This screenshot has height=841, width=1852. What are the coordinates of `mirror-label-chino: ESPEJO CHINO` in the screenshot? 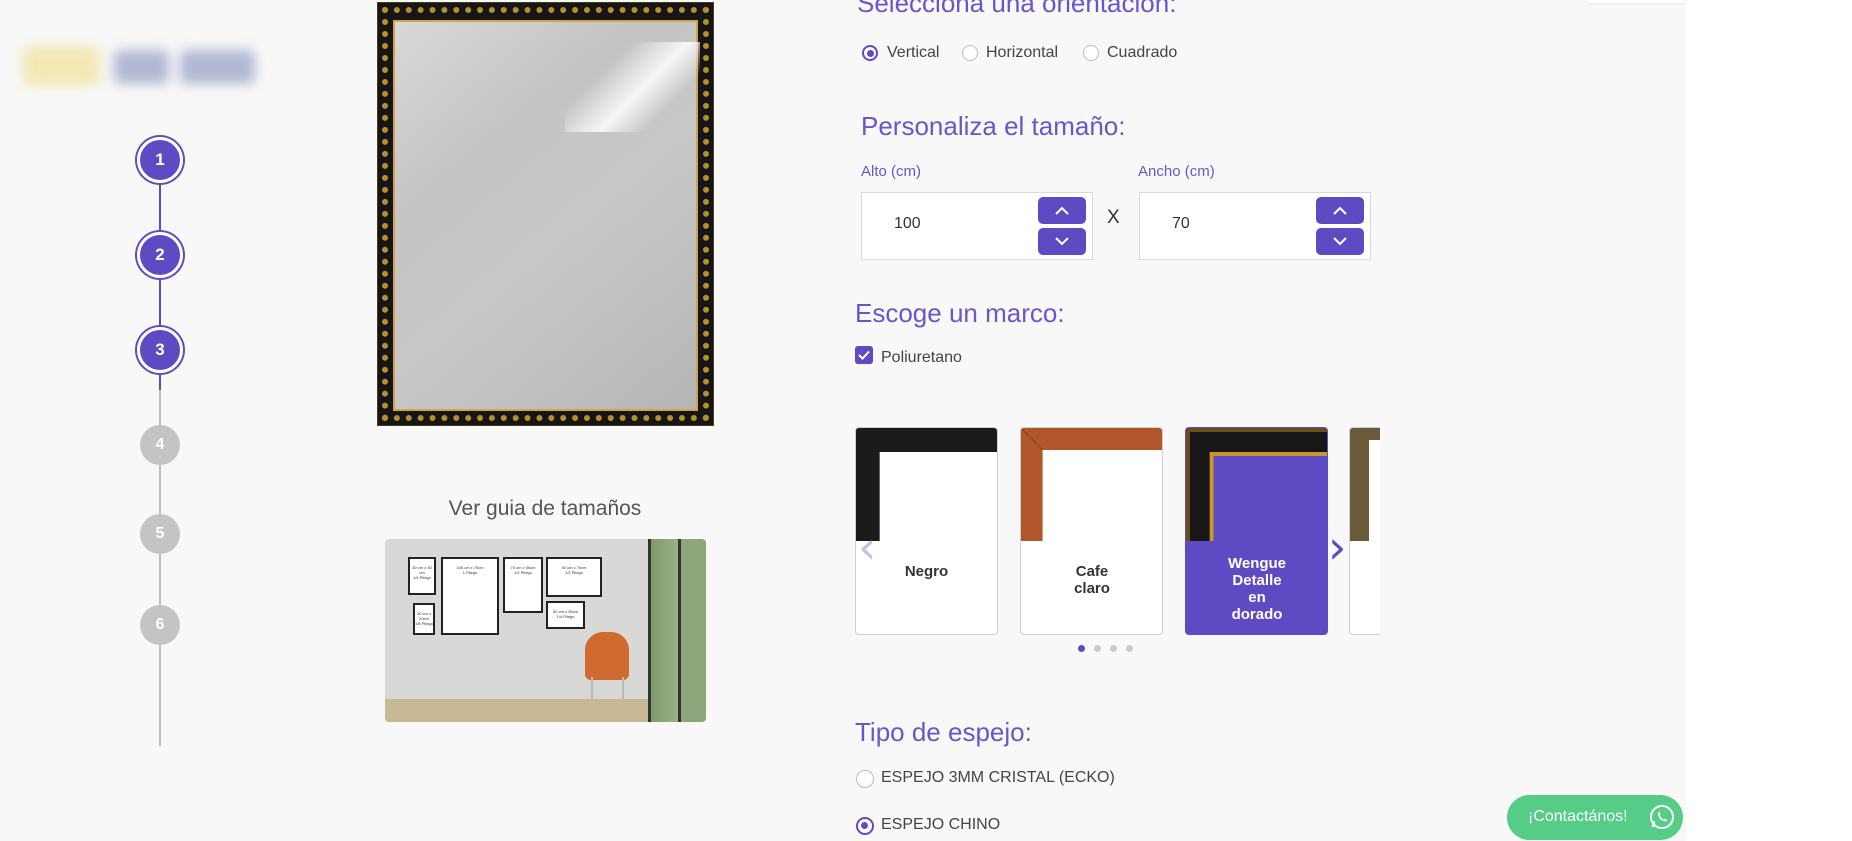 It's located at (940, 825).